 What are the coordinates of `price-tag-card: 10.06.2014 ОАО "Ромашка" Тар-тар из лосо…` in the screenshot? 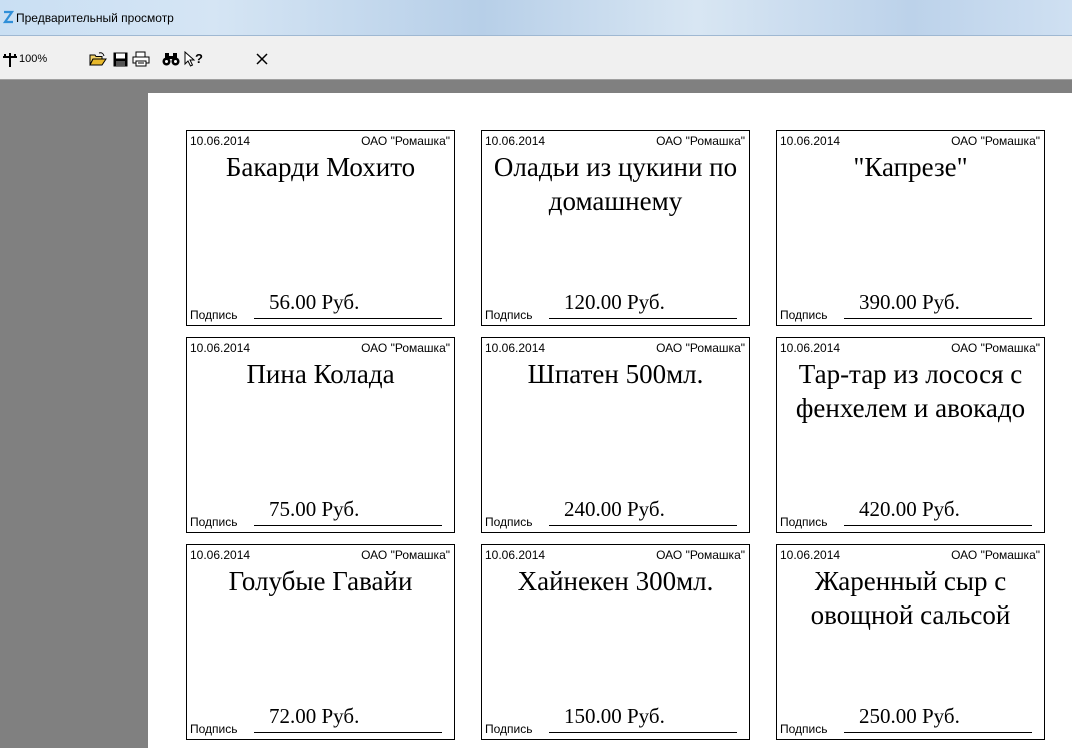 It's located at (910, 435).